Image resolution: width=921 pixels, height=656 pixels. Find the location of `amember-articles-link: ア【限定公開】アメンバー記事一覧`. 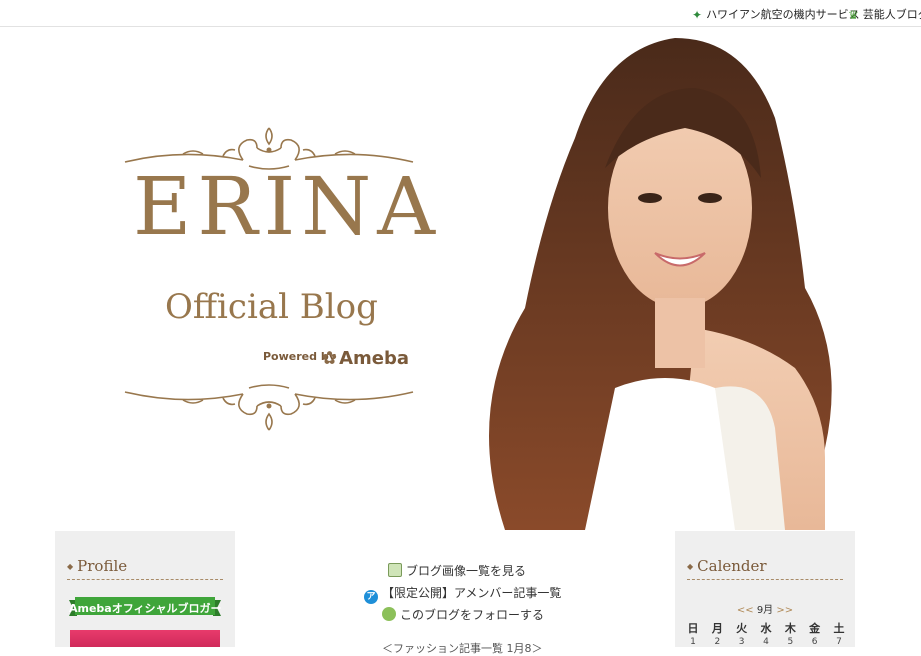

amember-articles-link: ア【限定公開】アメンバー記事一覧 is located at coordinates (462, 594).